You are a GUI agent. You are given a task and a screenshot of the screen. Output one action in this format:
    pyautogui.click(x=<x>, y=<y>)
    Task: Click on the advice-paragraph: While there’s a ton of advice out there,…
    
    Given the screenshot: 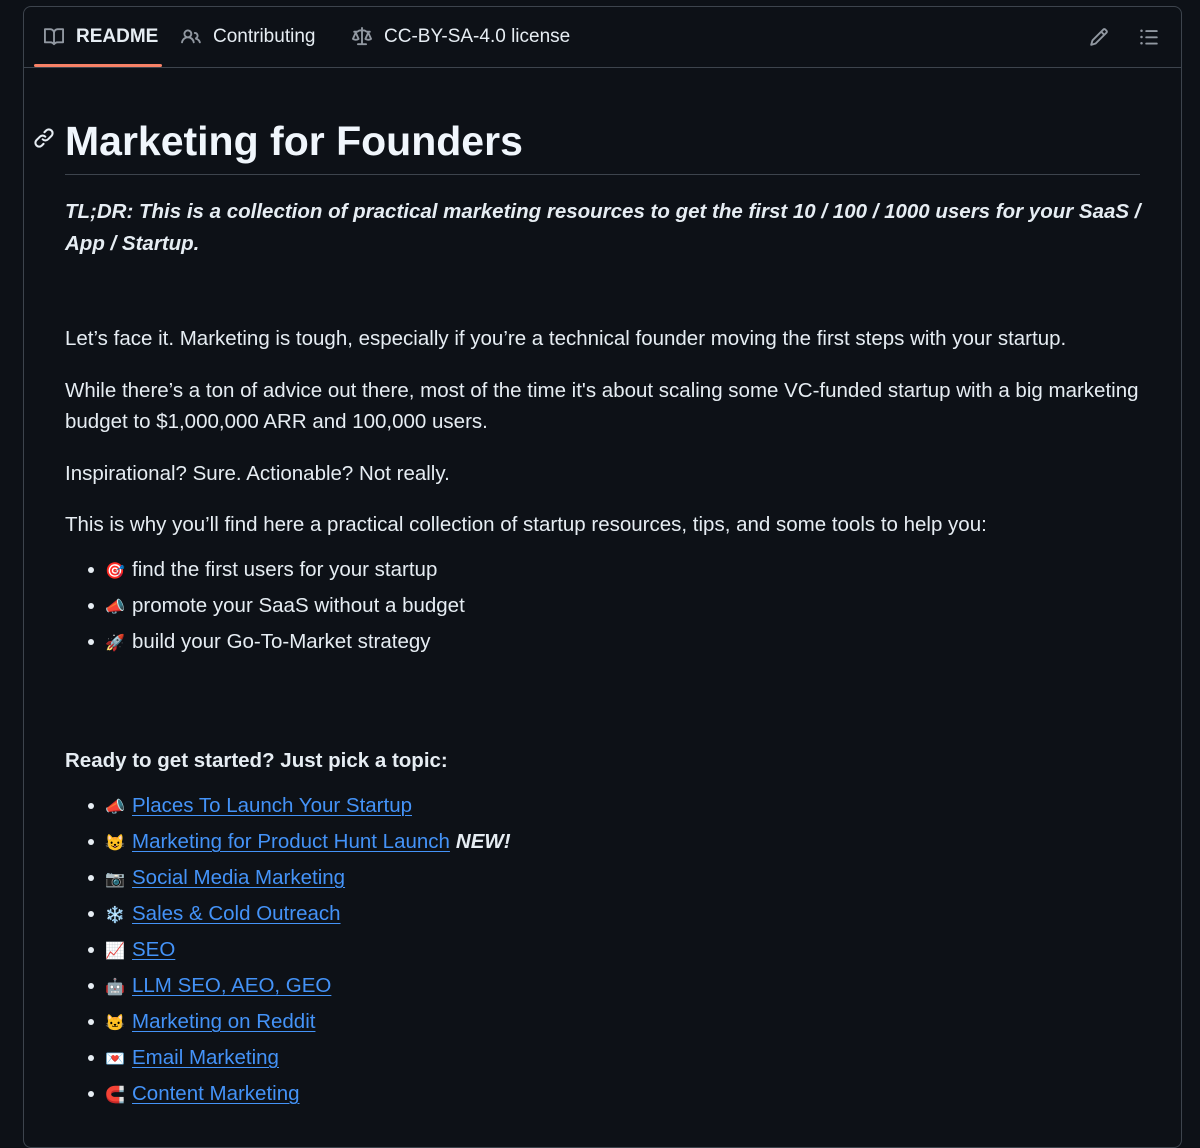 What is the action you would take?
    pyautogui.click(x=602, y=406)
    